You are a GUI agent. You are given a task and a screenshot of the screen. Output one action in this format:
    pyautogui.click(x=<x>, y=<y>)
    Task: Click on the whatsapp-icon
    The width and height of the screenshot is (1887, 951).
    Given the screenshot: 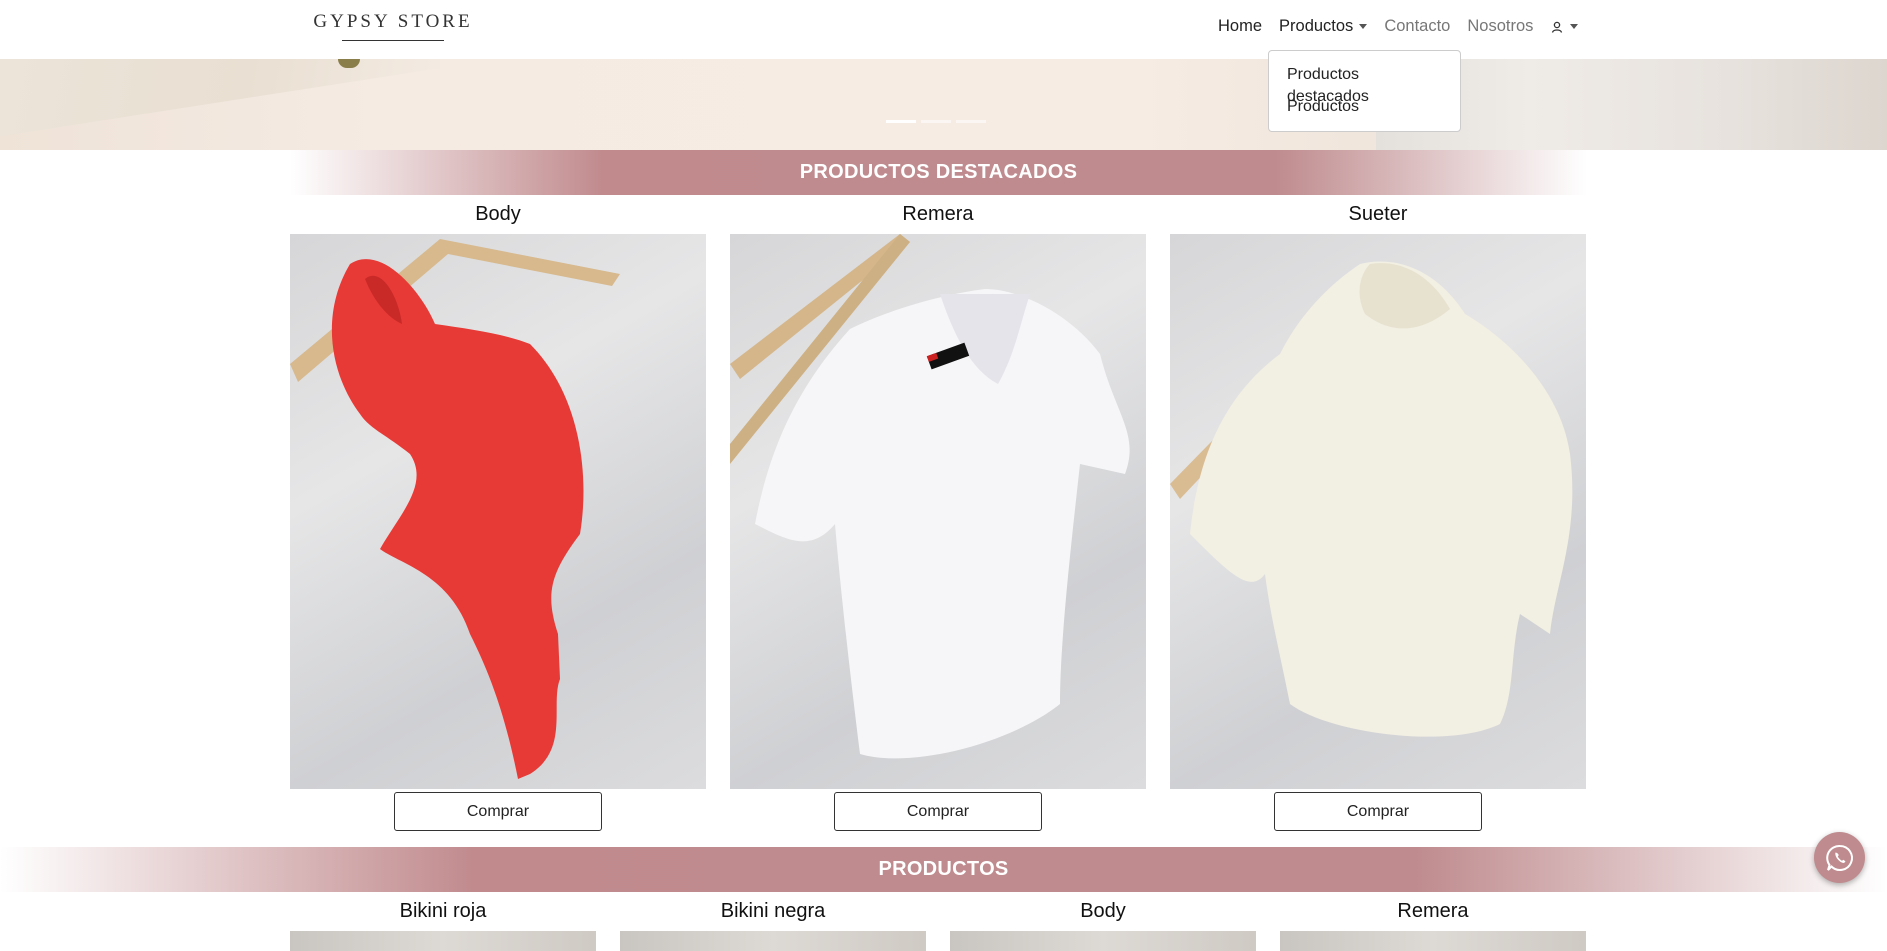 What is the action you would take?
    pyautogui.click(x=1839, y=857)
    